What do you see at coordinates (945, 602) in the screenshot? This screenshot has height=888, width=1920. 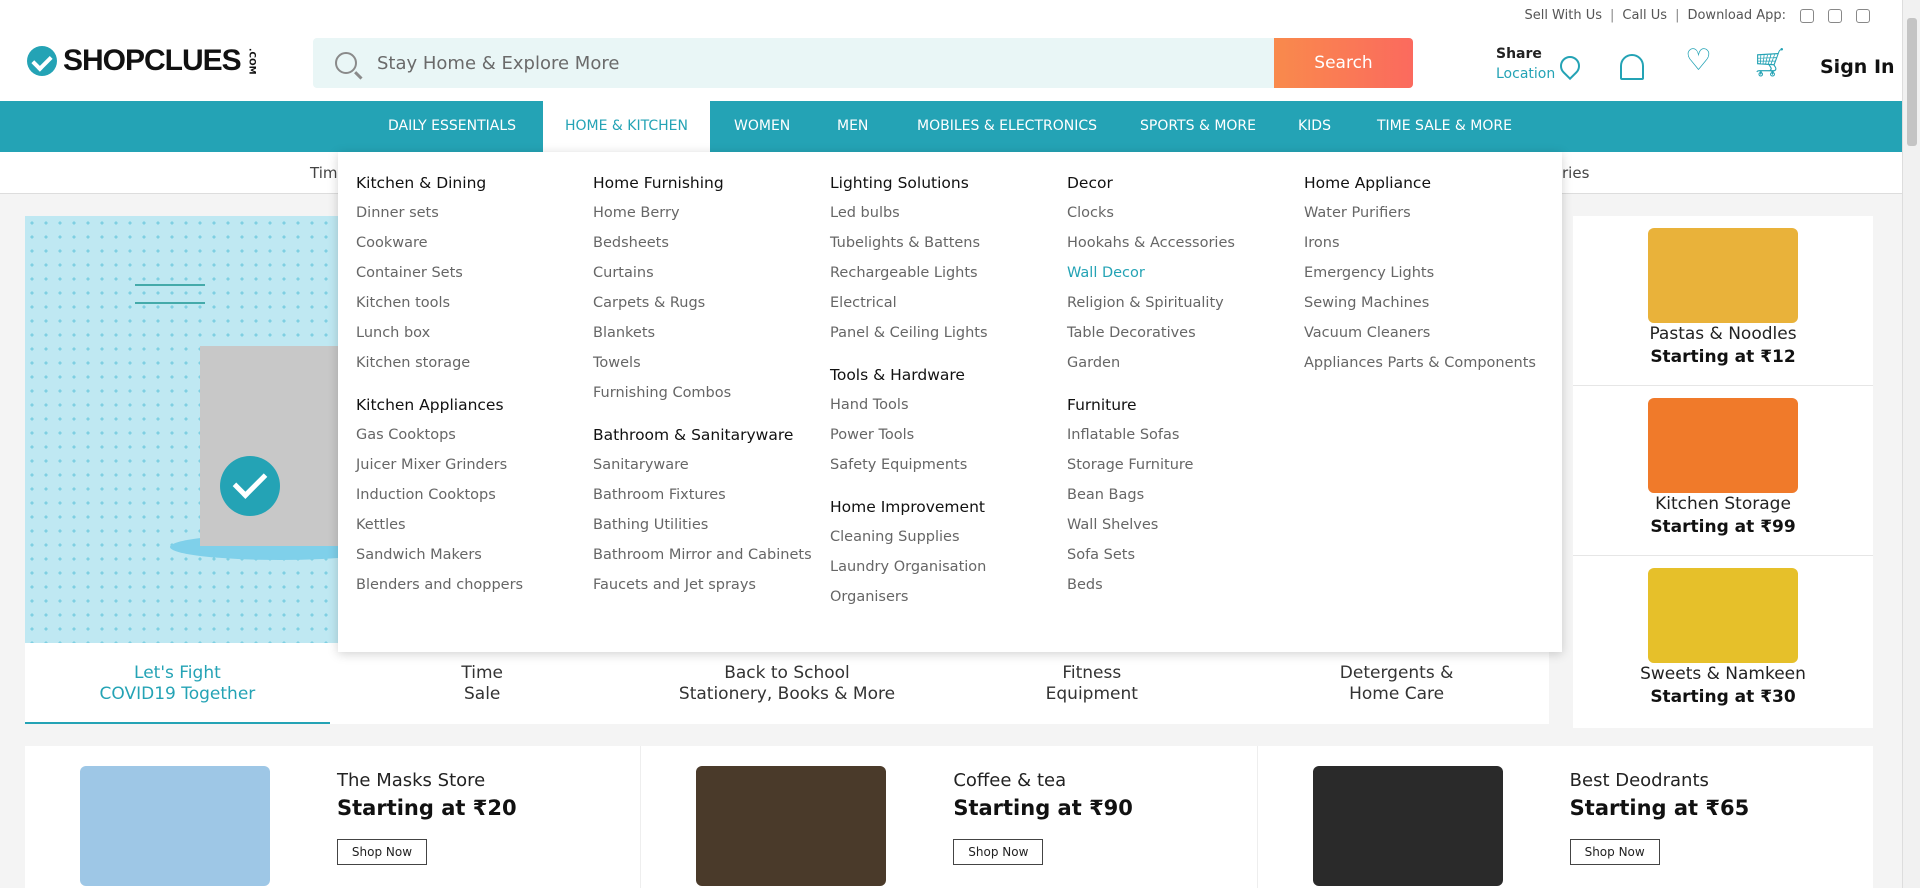 I see `menu-link-organisers: Organisers` at bounding box center [945, 602].